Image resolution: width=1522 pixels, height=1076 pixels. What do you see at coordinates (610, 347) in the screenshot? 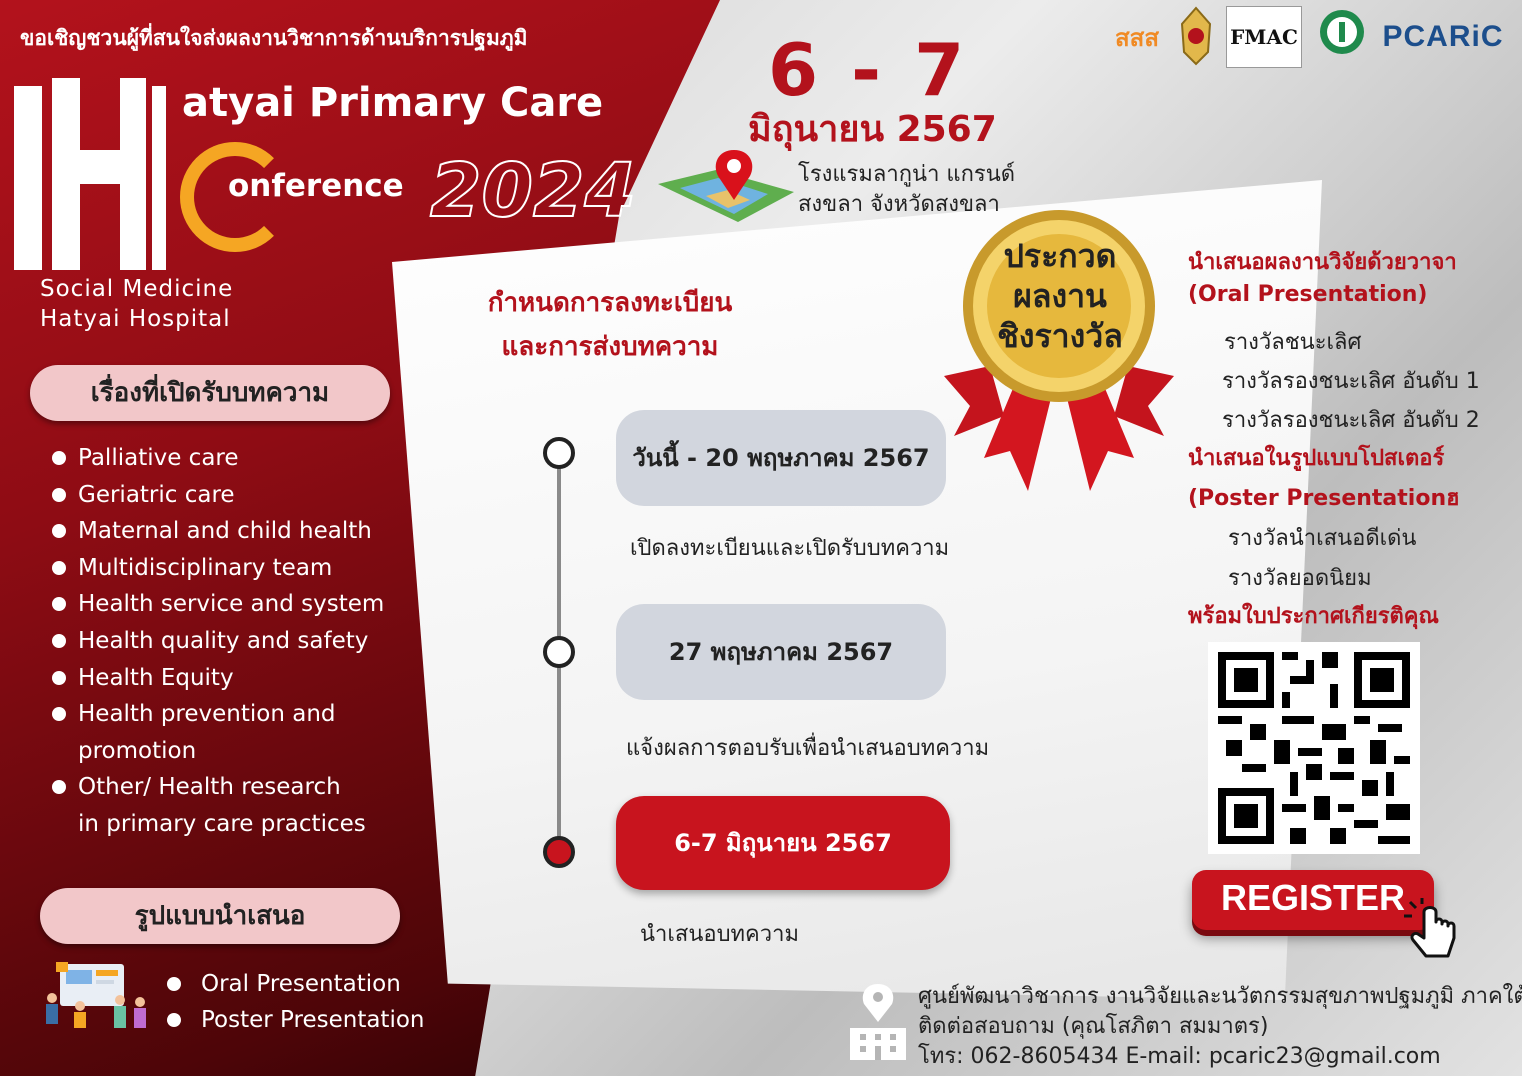
I see `schedule-heading-line2: และการส่งบทความ` at bounding box center [610, 347].